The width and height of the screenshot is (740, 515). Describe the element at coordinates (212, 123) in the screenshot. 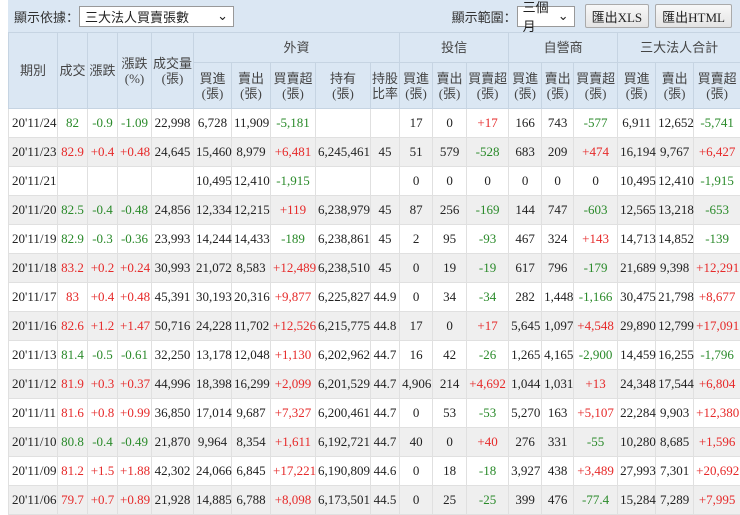

I see `table-cell: 6,728` at that location.